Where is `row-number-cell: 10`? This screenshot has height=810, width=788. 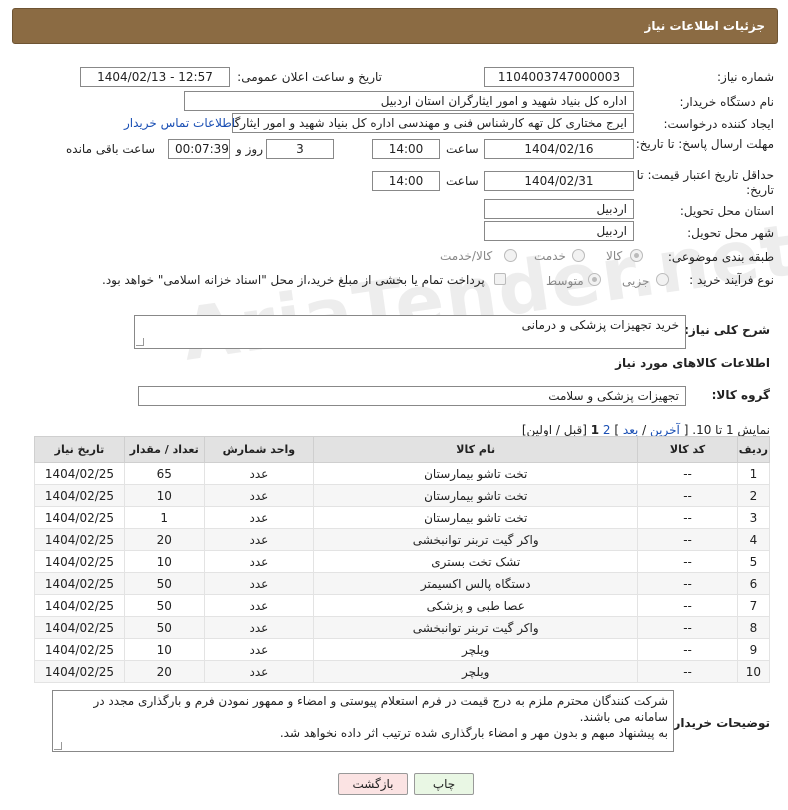
row-number-cell: 10 is located at coordinates (753, 671).